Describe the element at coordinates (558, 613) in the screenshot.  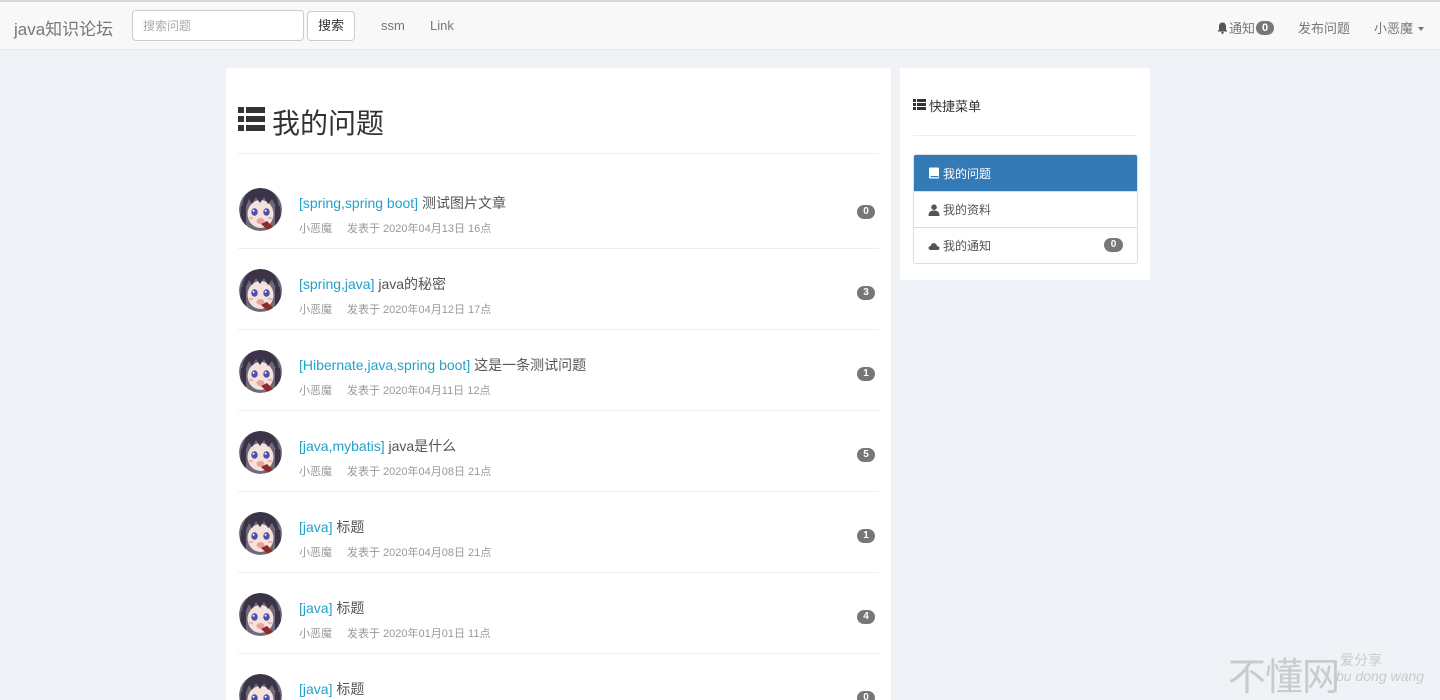
I see `question-item: [java] 标题 小恶魔 发表于 2020年01月01日 11点 4` at that location.